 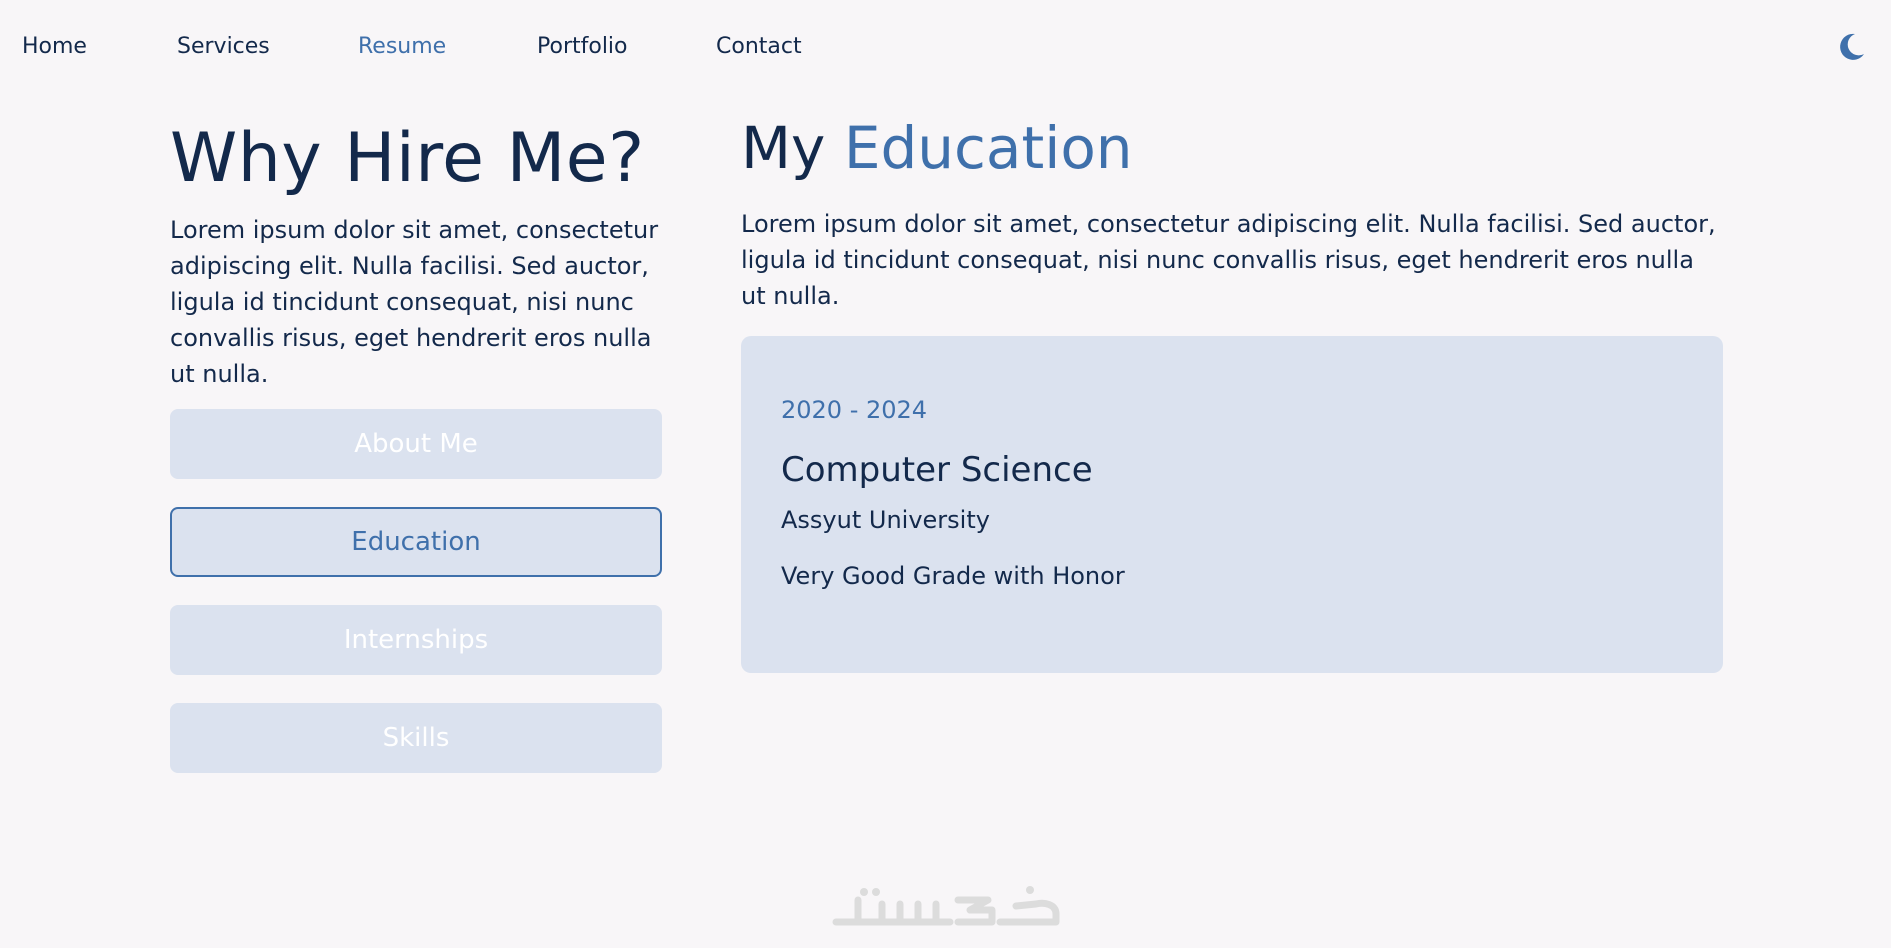 I want to click on tab-skills: Skills, so click(x=416, y=738).